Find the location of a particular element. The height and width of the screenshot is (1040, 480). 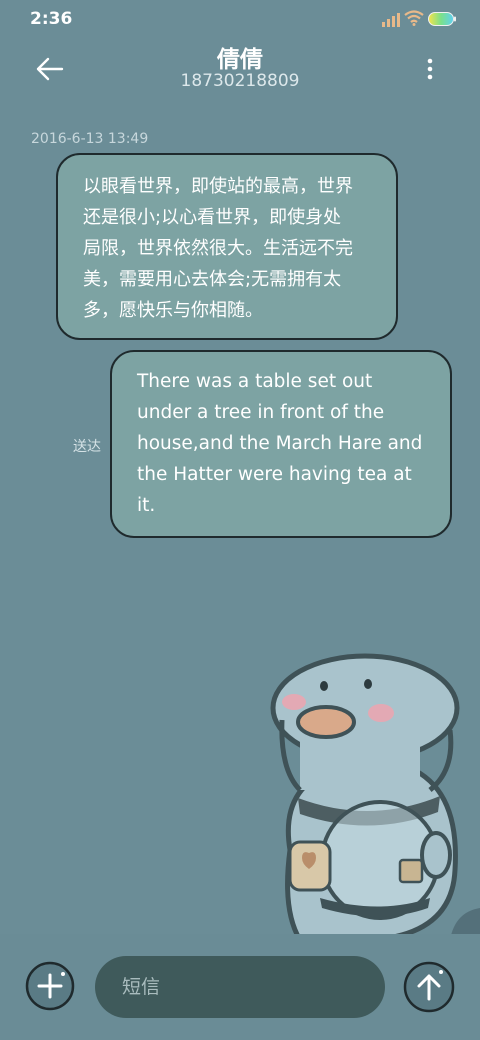

duck-astronaut-illustration is located at coordinates (375, 796).